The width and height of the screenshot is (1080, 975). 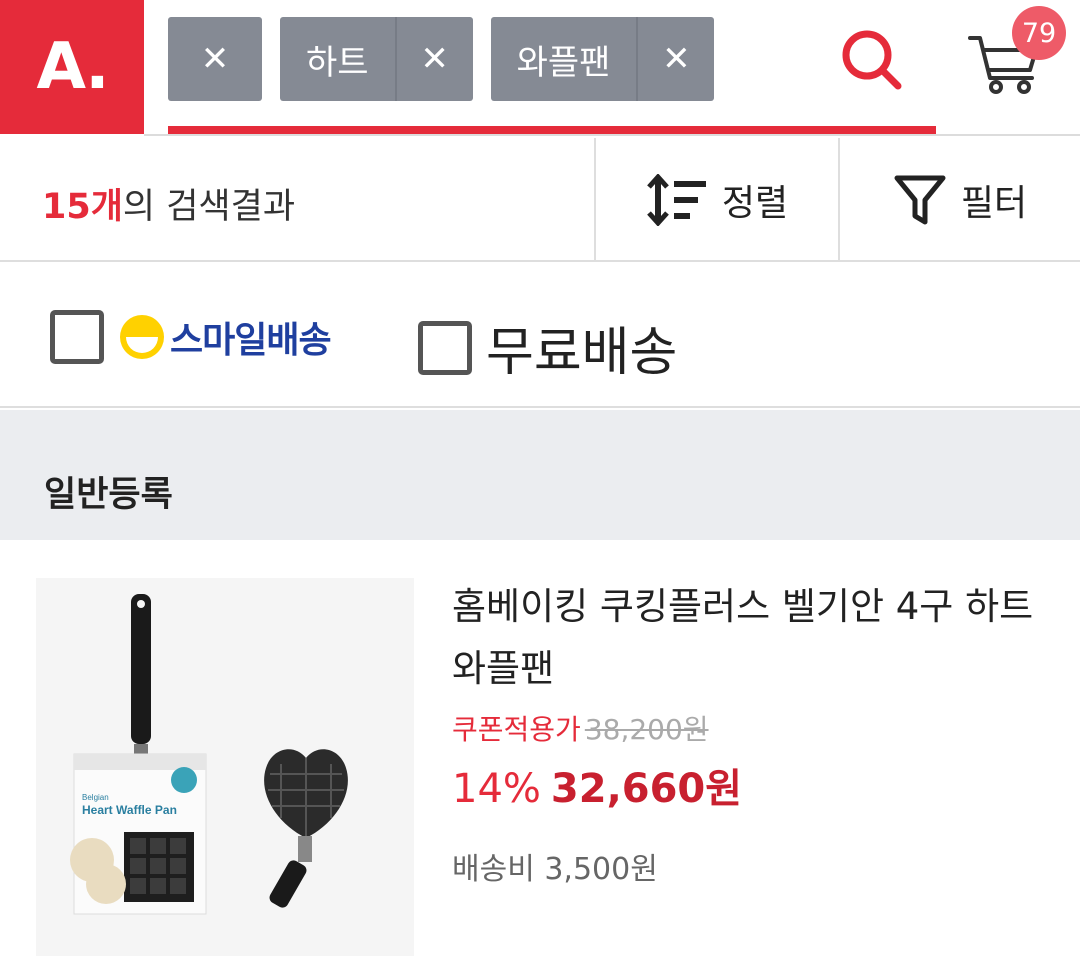 I want to click on search-chips: ✕ 하트 ✕ 와플팬 ✕, so click(x=450, y=59).